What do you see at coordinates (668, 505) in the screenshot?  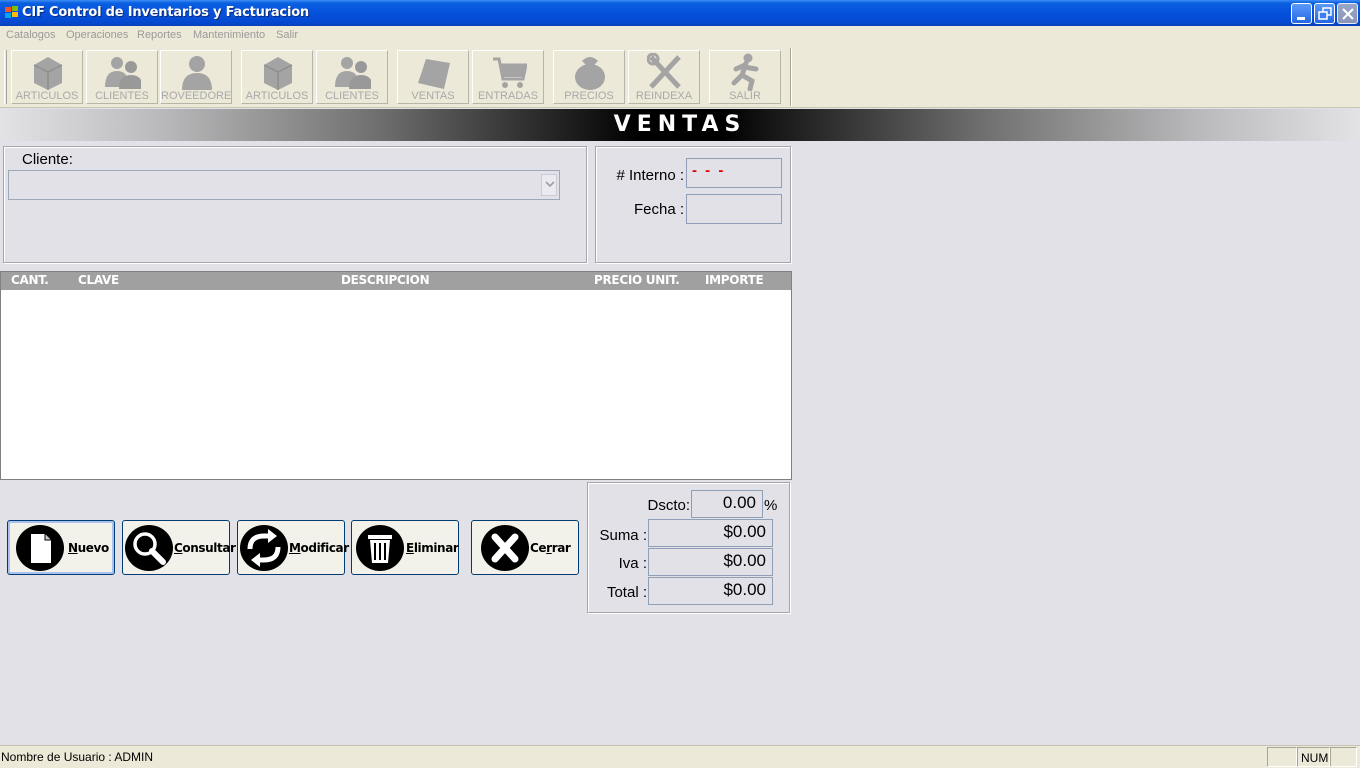 I see `dscto-label: Dscto:` at bounding box center [668, 505].